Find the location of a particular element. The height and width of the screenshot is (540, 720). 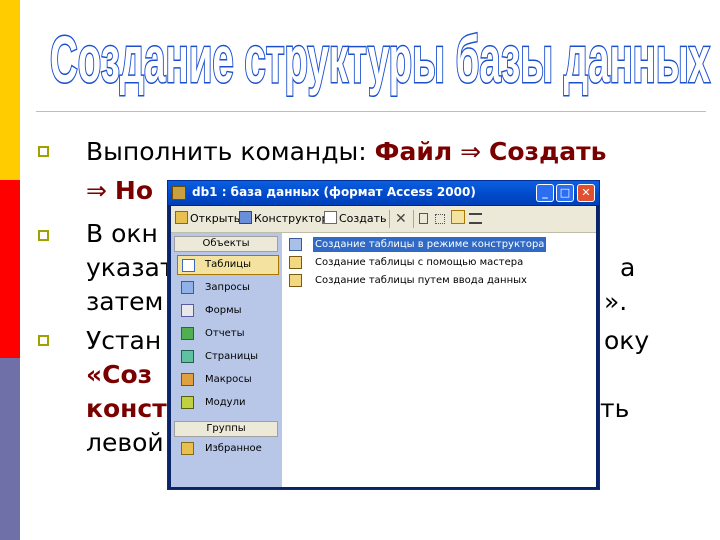

nav-item-tables: Таблицы is located at coordinates (228, 265).